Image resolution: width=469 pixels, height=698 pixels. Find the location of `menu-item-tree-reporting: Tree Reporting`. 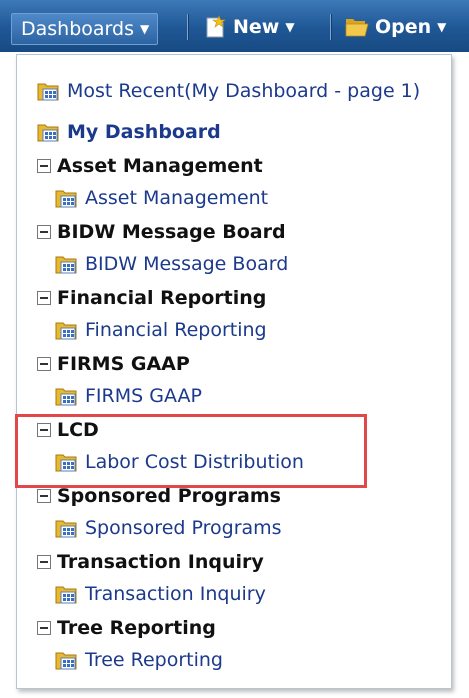

menu-item-tree-reporting: Tree Reporting is located at coordinates (139, 660).